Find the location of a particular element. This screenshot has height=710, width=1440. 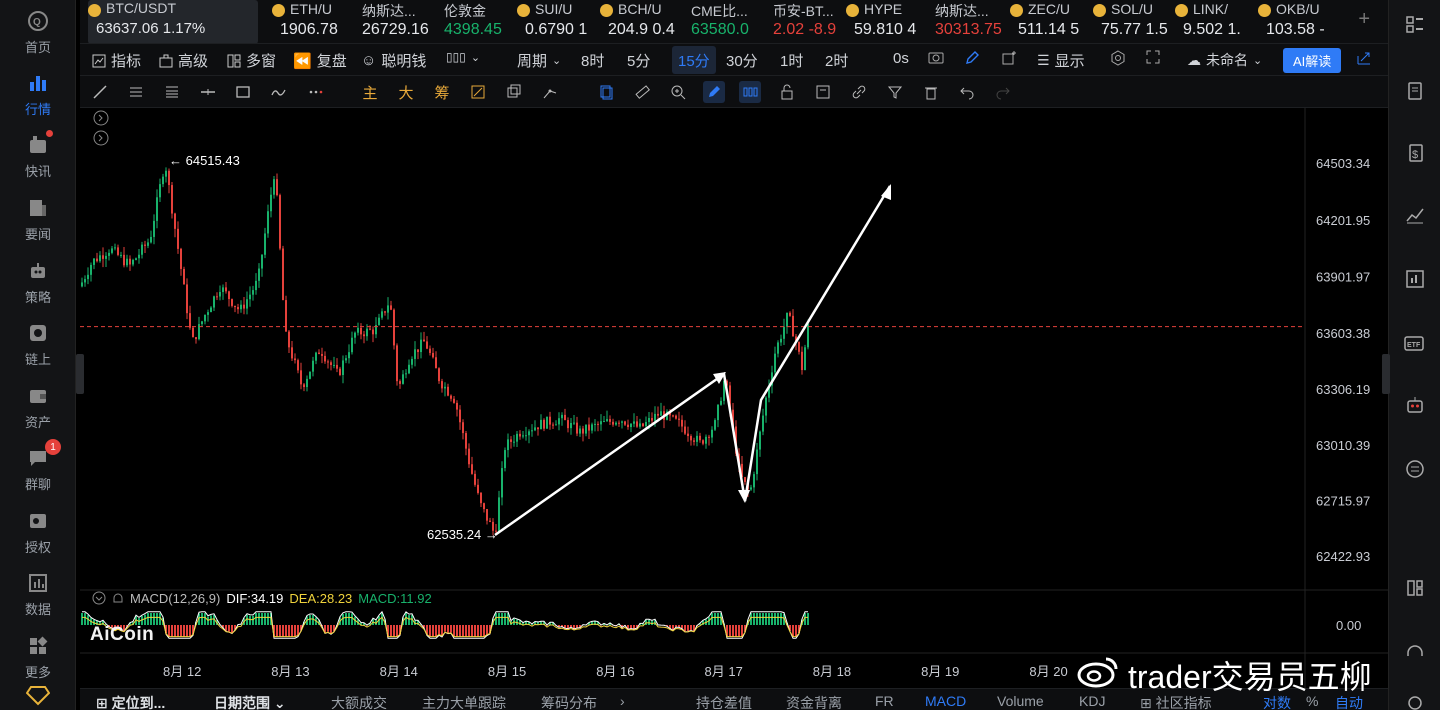

share-icon is located at coordinates (1364, 58).